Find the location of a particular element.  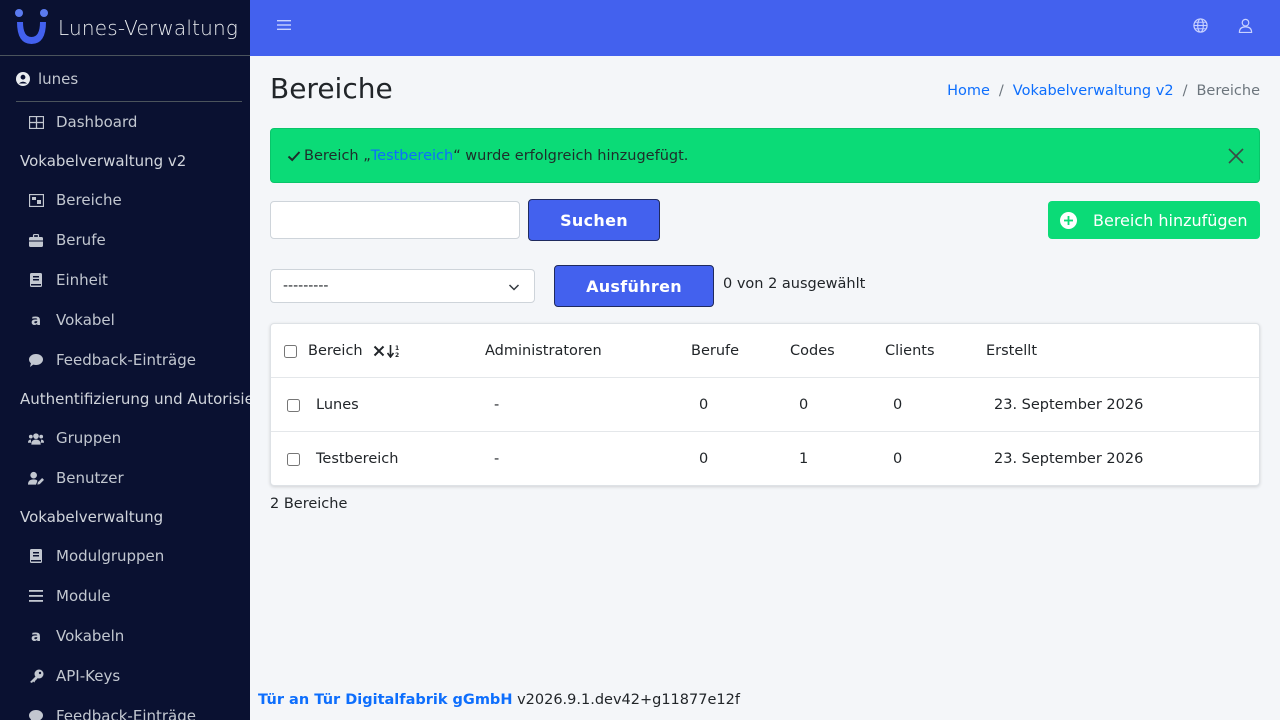

column-header-codes: Codes is located at coordinates (812, 351).